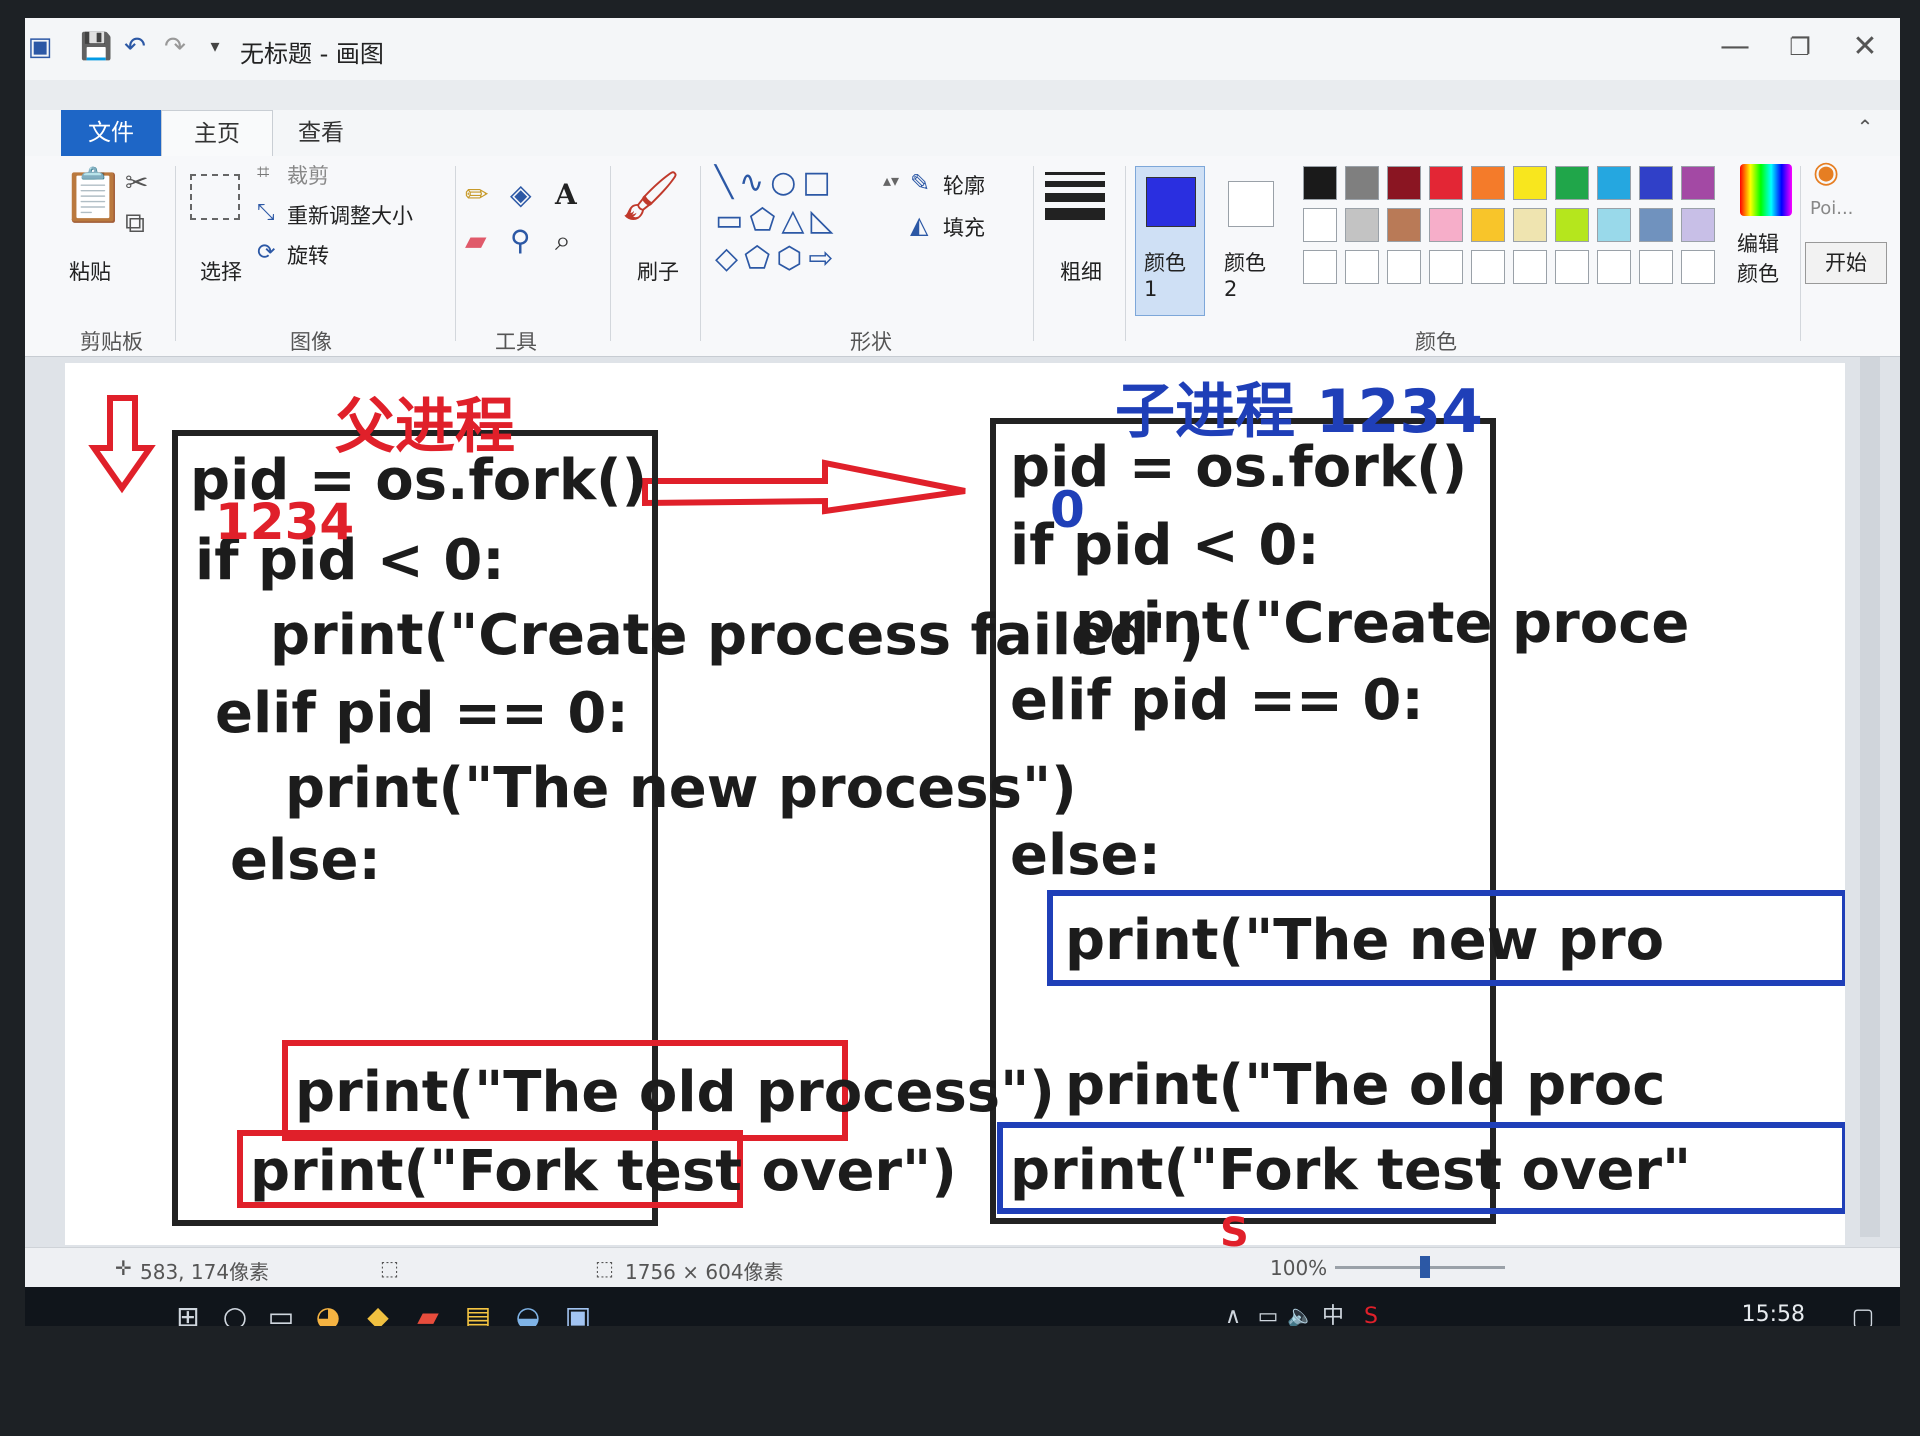 The image size is (1920, 1436). I want to click on fill-bucket-icon: ◈, so click(521, 195).